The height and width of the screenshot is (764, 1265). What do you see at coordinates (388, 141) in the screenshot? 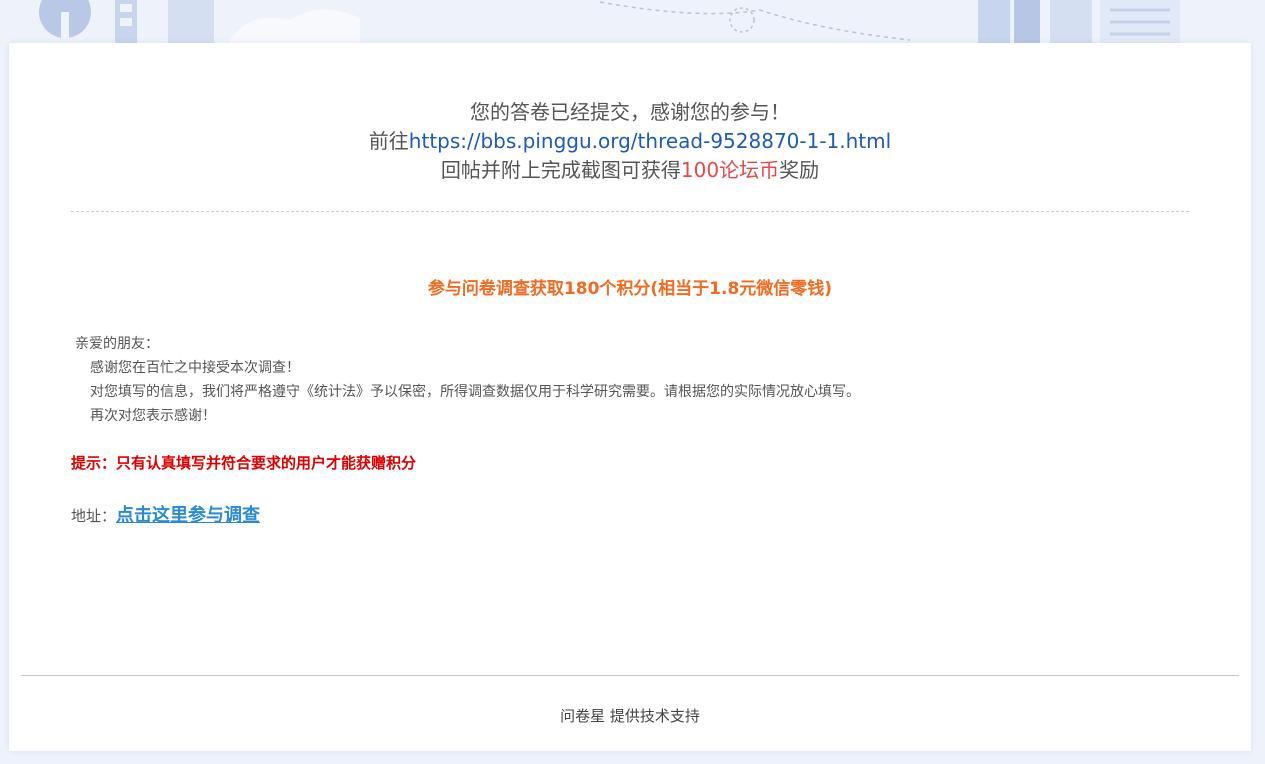
I see `forum-link-prefix: 前往` at bounding box center [388, 141].